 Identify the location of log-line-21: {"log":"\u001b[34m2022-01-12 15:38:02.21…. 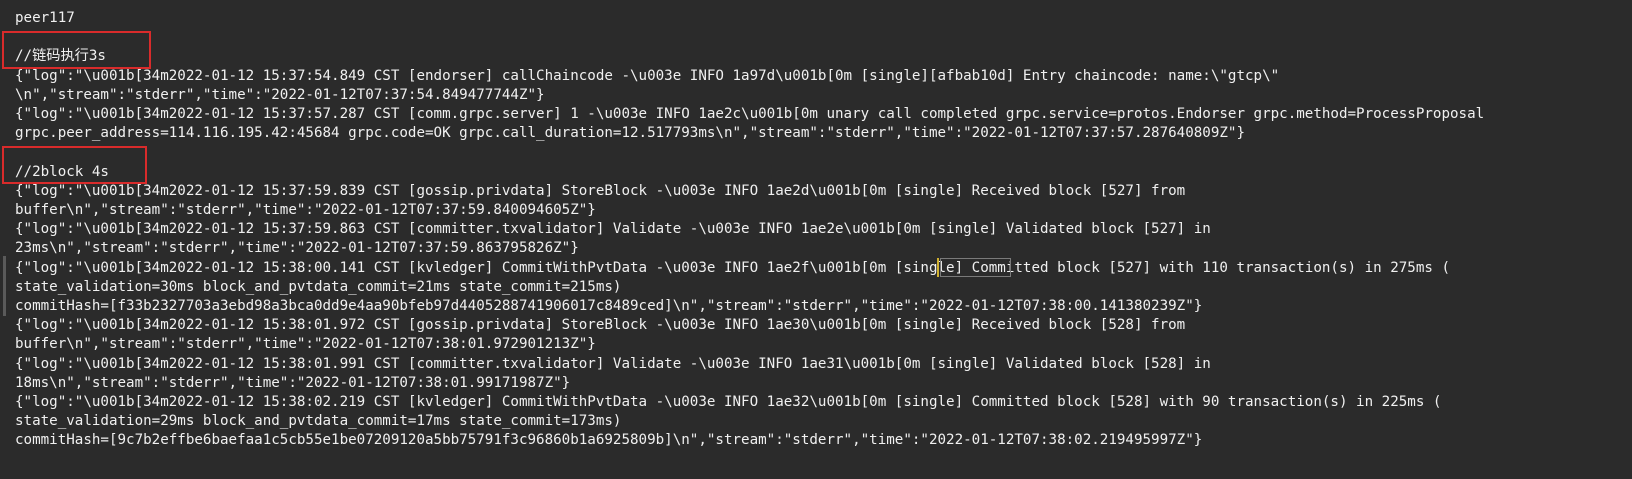
(728, 402).